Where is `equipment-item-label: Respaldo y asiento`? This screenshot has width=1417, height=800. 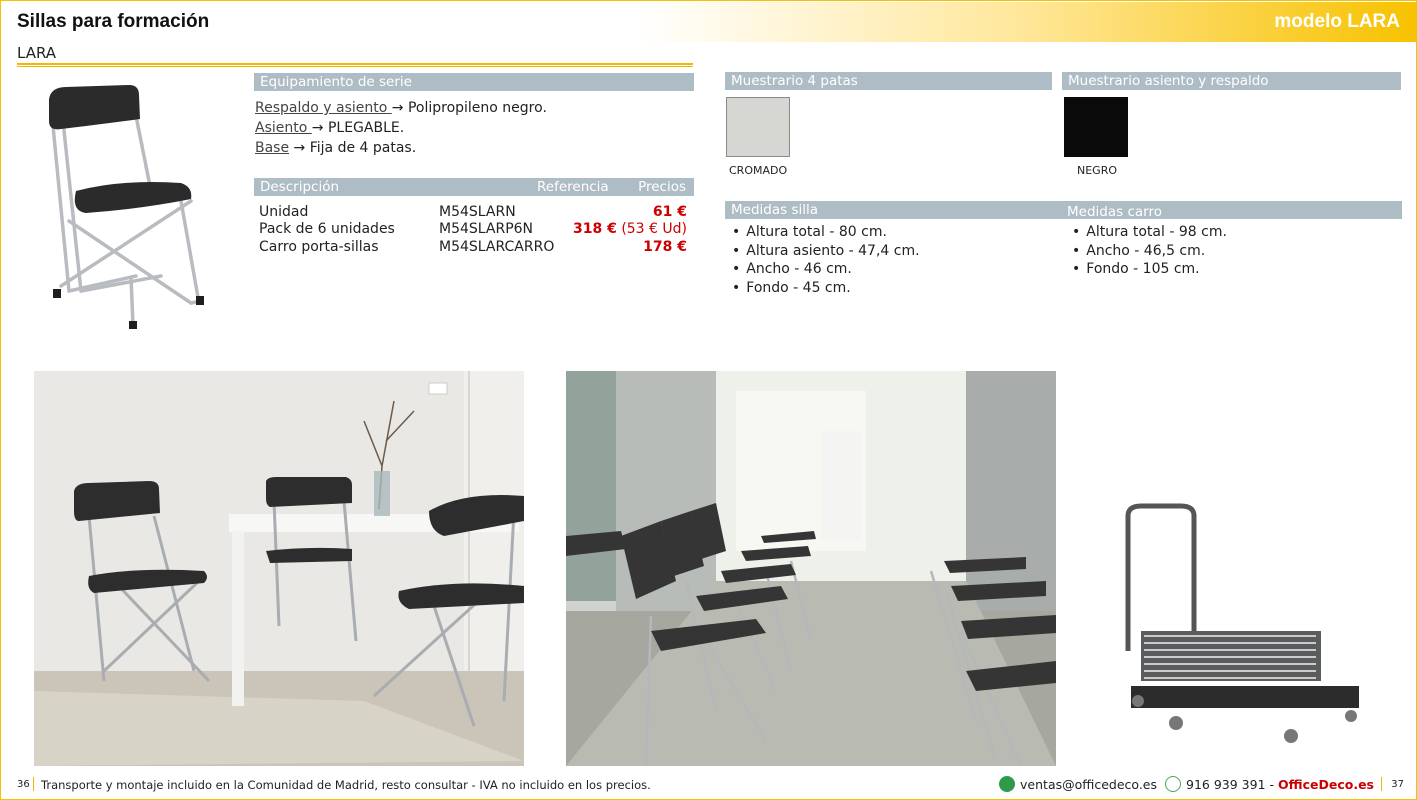 equipment-item-label: Respaldo y asiento is located at coordinates (323, 108).